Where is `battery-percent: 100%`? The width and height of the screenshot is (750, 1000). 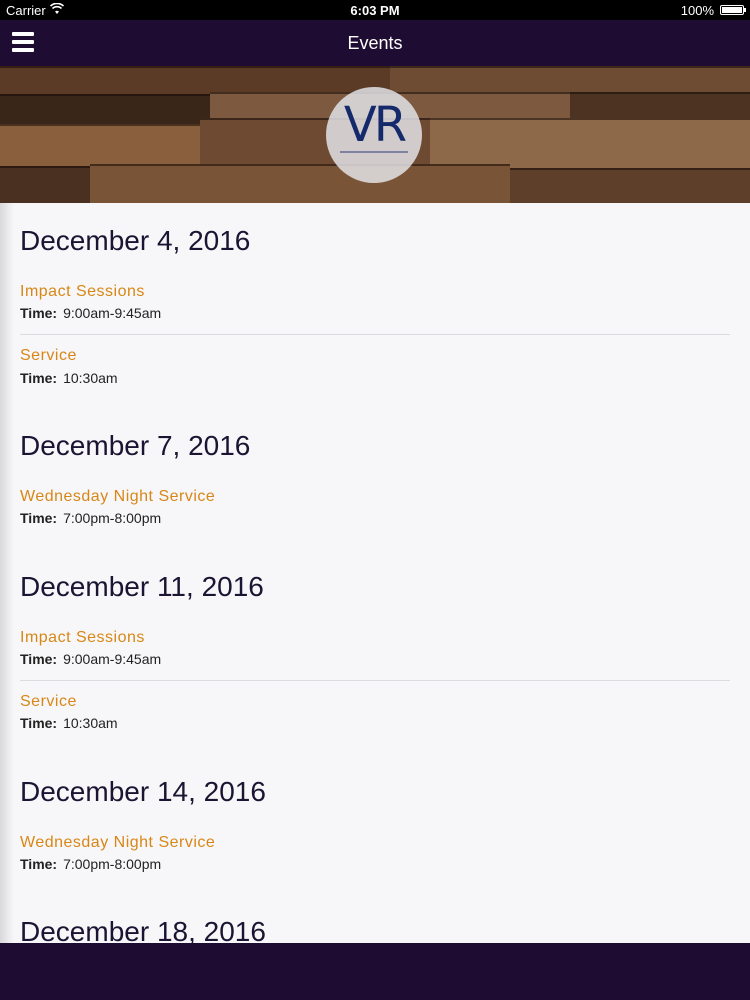 battery-percent: 100% is located at coordinates (697, 10).